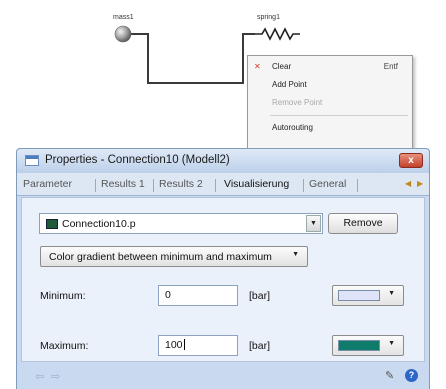 The height and width of the screenshot is (389, 446). What do you see at coordinates (292, 127) in the screenshot?
I see `menu-item-autorouting-label: Autorouting` at bounding box center [292, 127].